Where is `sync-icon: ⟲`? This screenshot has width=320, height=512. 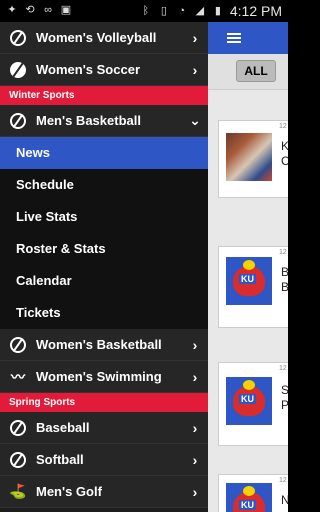 sync-icon: ⟲ is located at coordinates (30, 10).